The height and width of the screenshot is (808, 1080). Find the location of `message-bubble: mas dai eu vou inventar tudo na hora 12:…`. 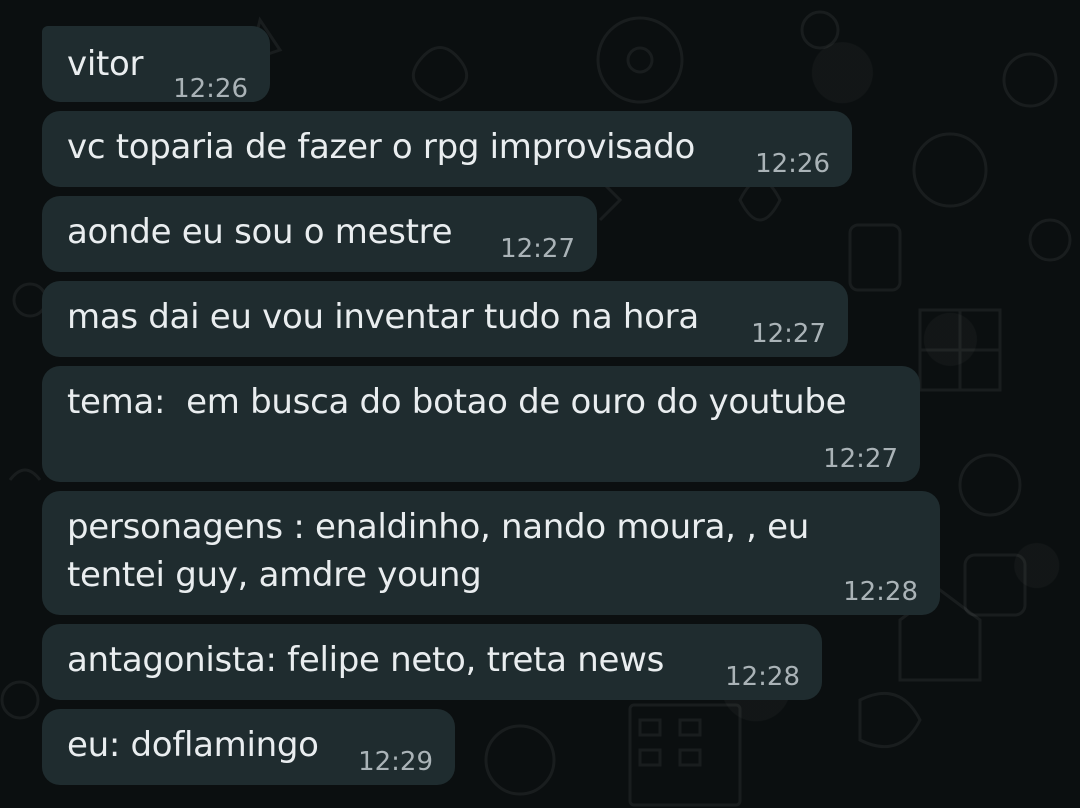

message-bubble: mas dai eu vou inventar tudo na hora 12:… is located at coordinates (445, 319).